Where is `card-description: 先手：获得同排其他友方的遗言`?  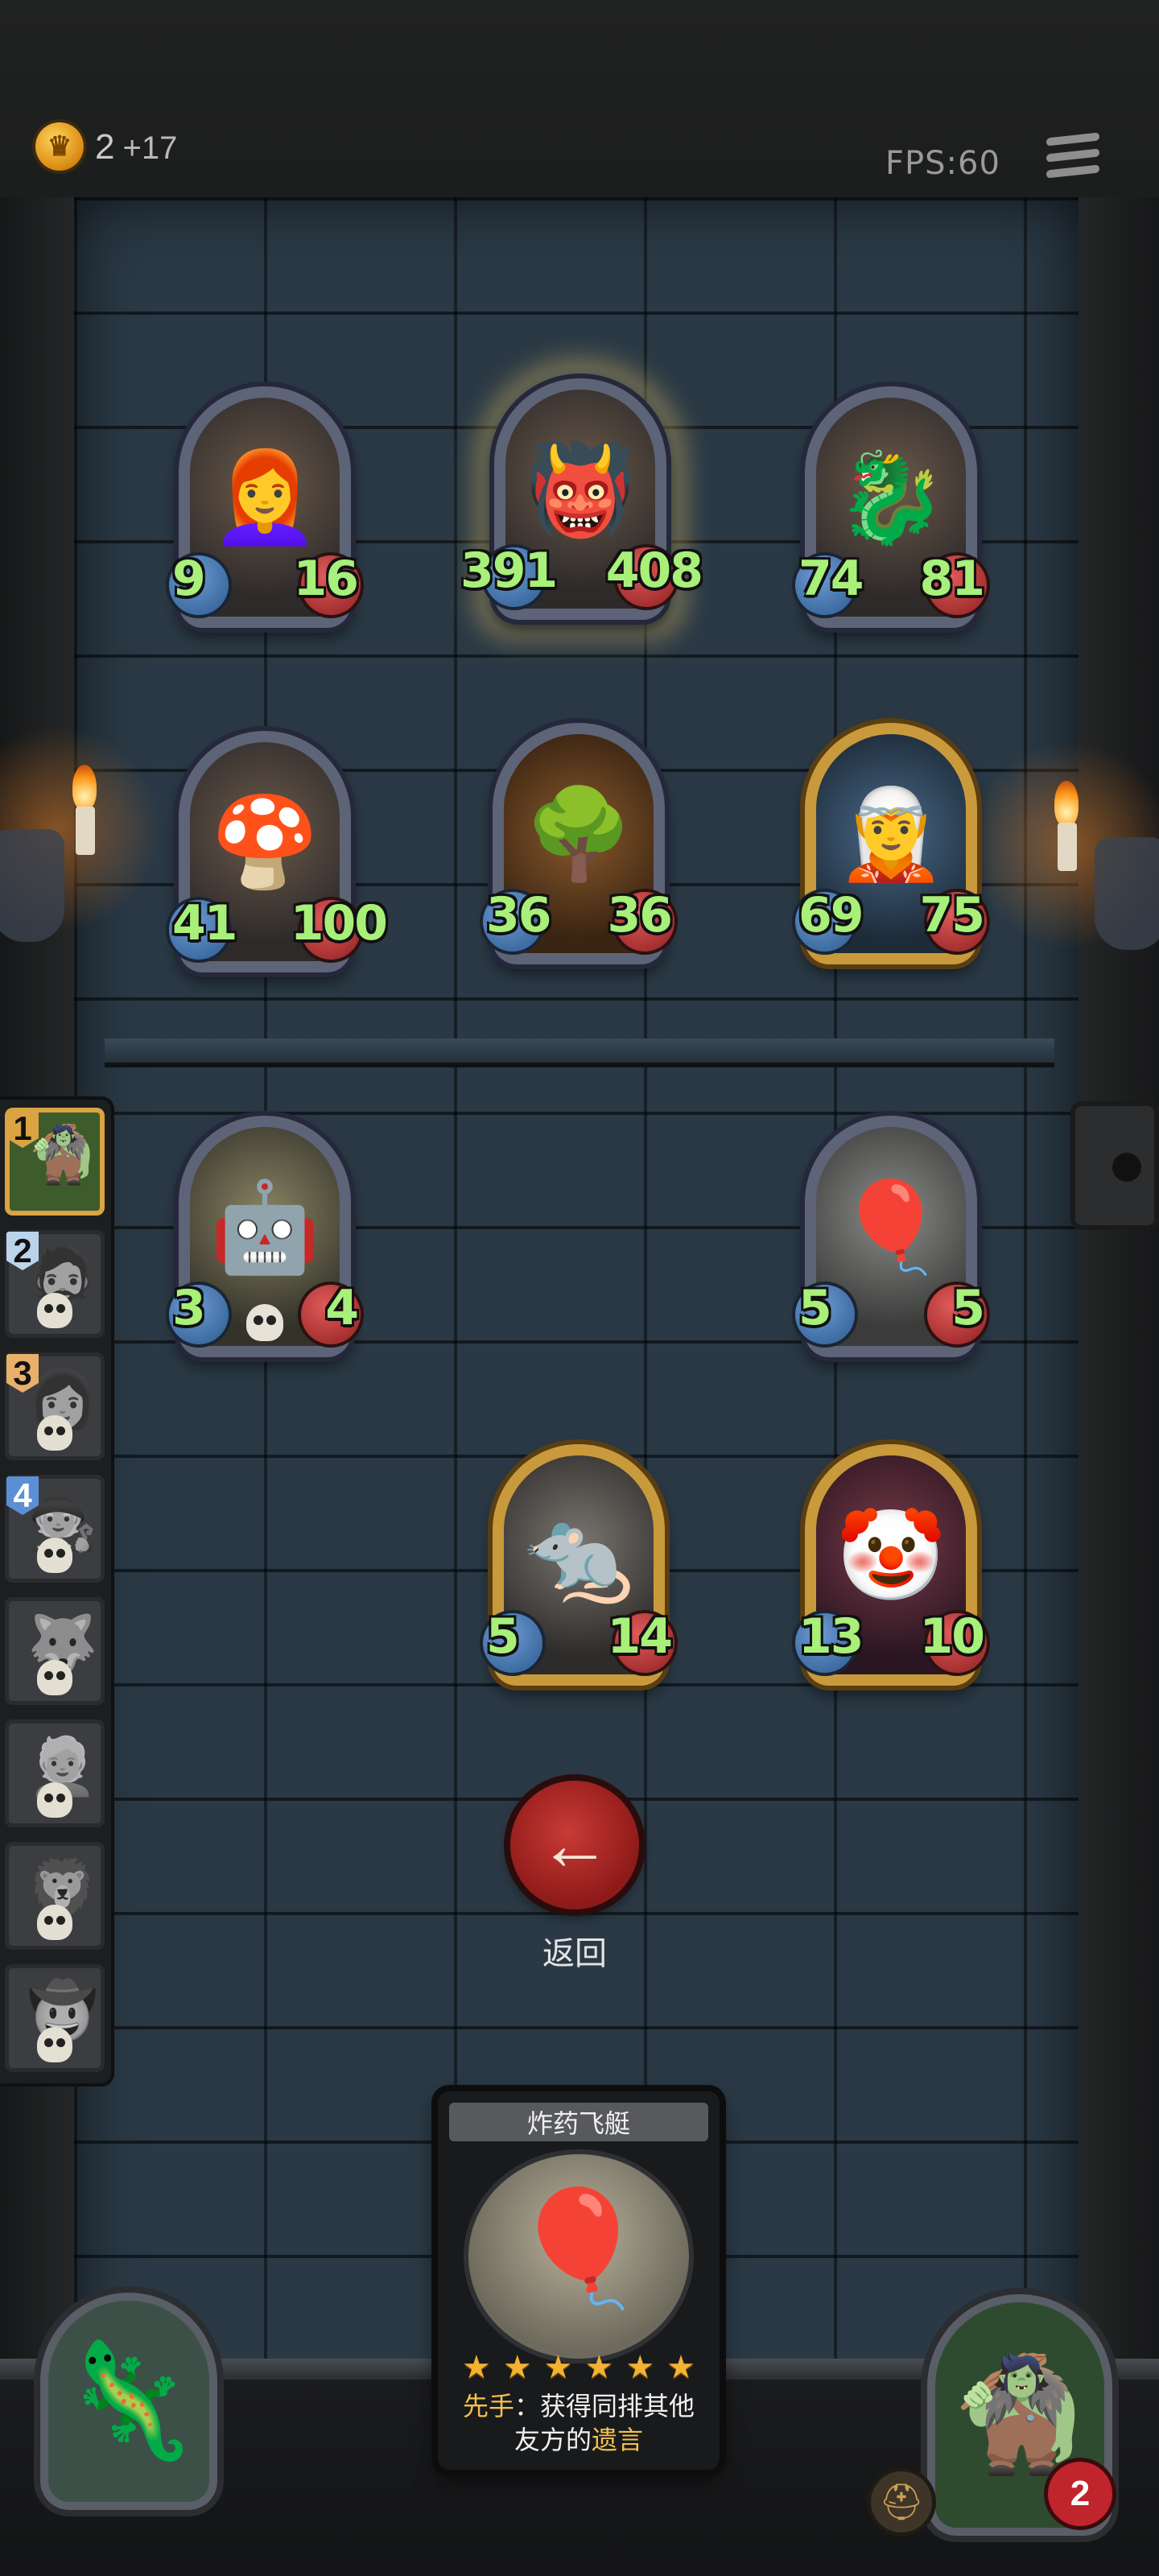 card-description: 先手：获得同排其他友方的遗言 is located at coordinates (578, 2423).